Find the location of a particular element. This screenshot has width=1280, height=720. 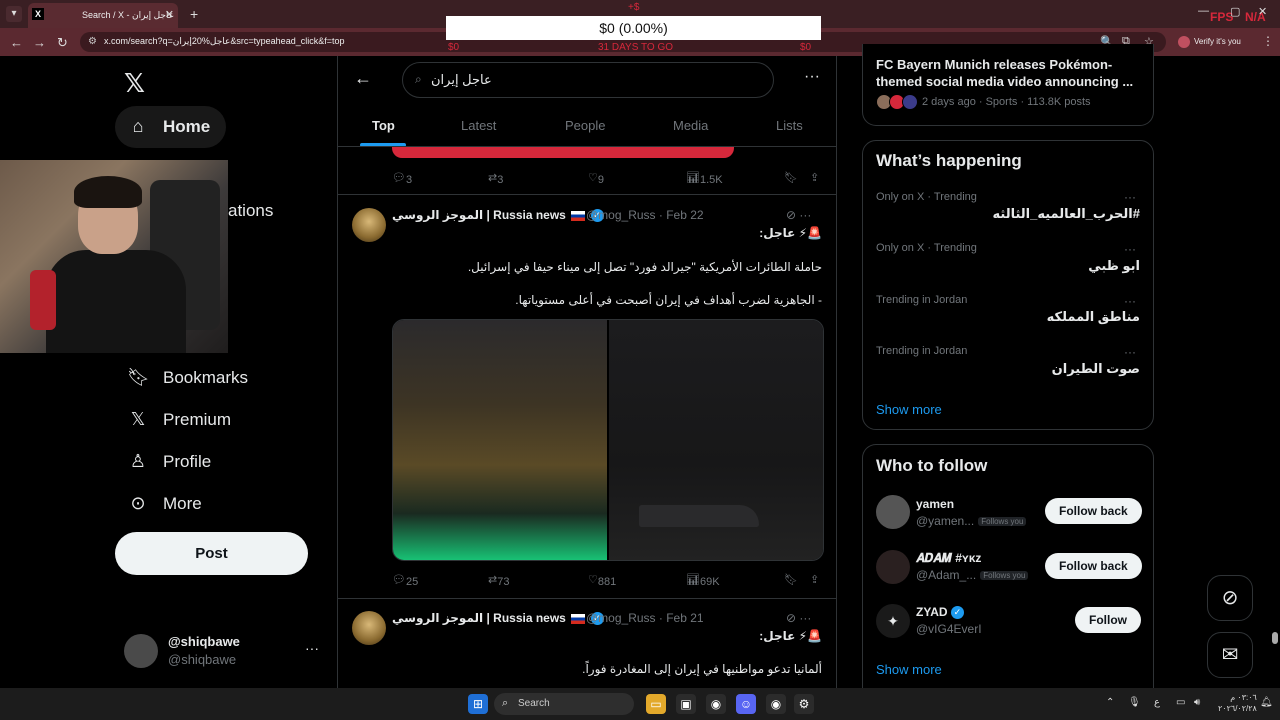

app-icon: ⚙ is located at coordinates (804, 704).